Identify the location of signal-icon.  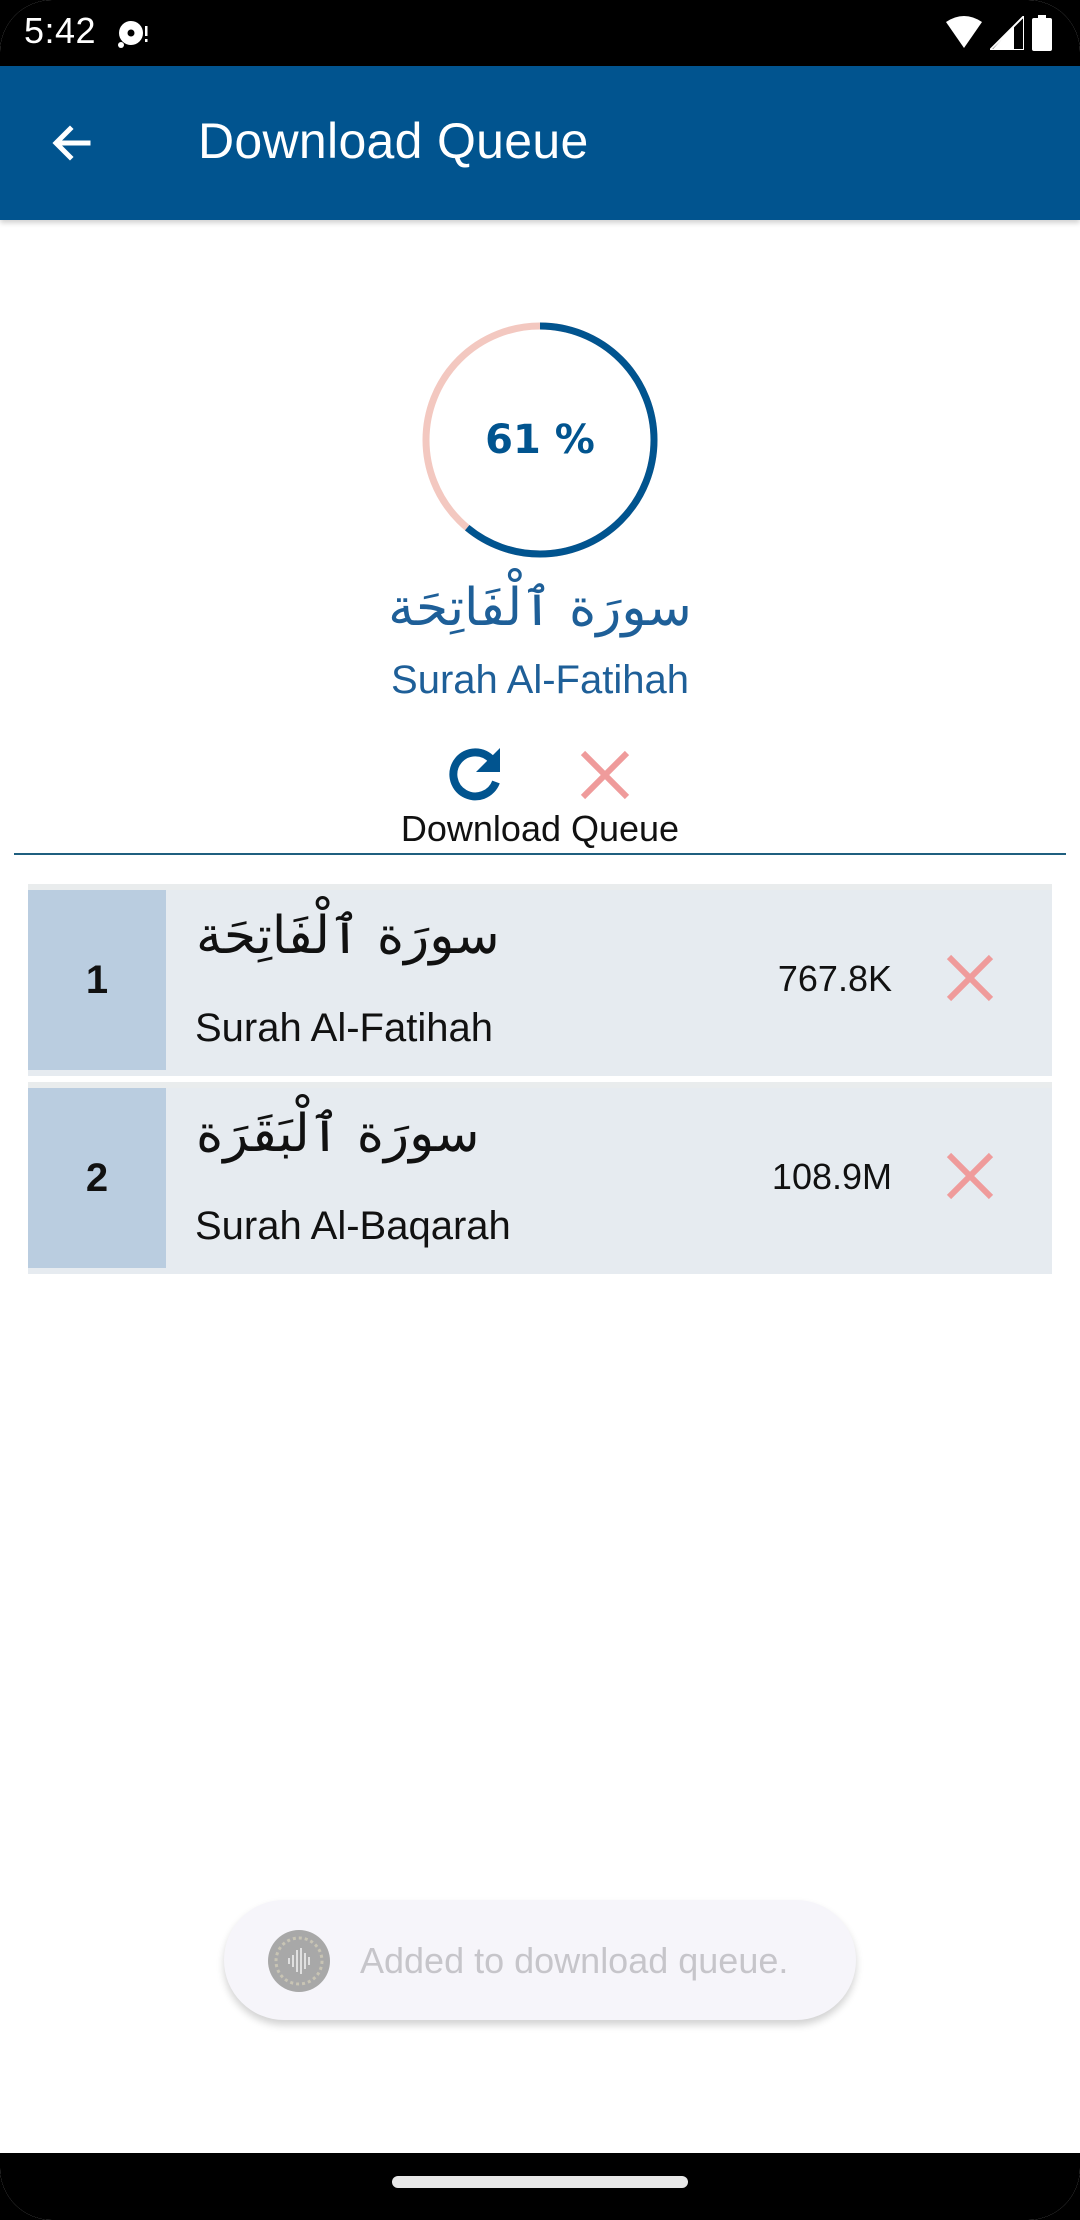
(1007, 33).